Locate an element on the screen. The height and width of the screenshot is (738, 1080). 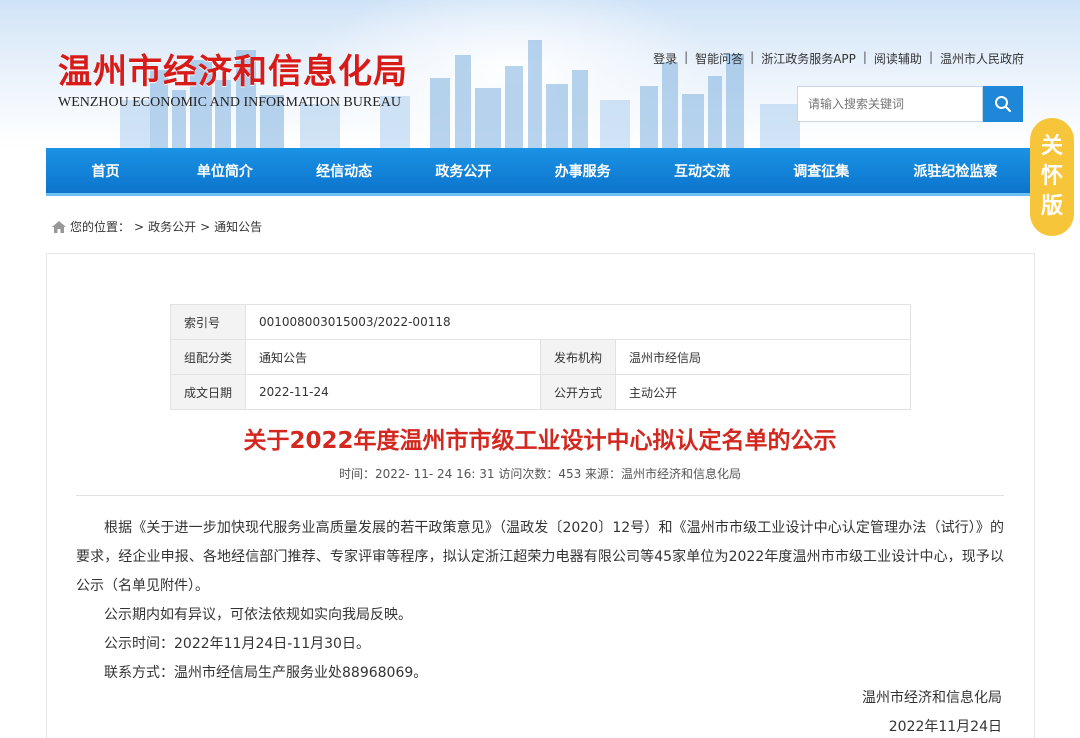
login-link: 登录 is located at coordinates (665, 58).